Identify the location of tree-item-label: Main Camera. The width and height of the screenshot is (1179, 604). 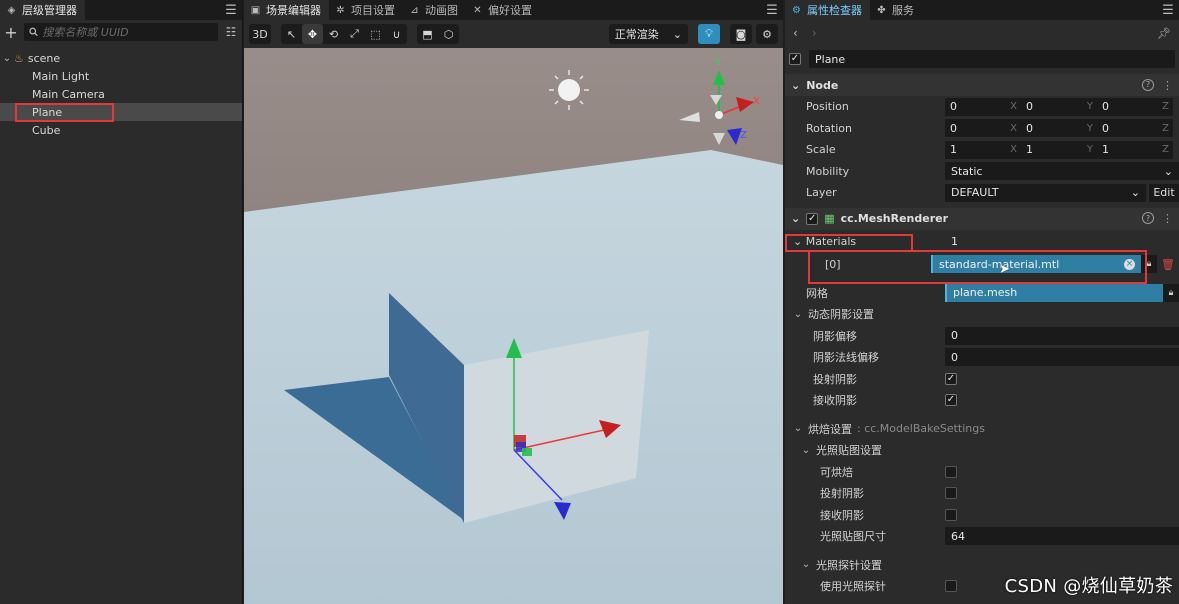
(68, 94).